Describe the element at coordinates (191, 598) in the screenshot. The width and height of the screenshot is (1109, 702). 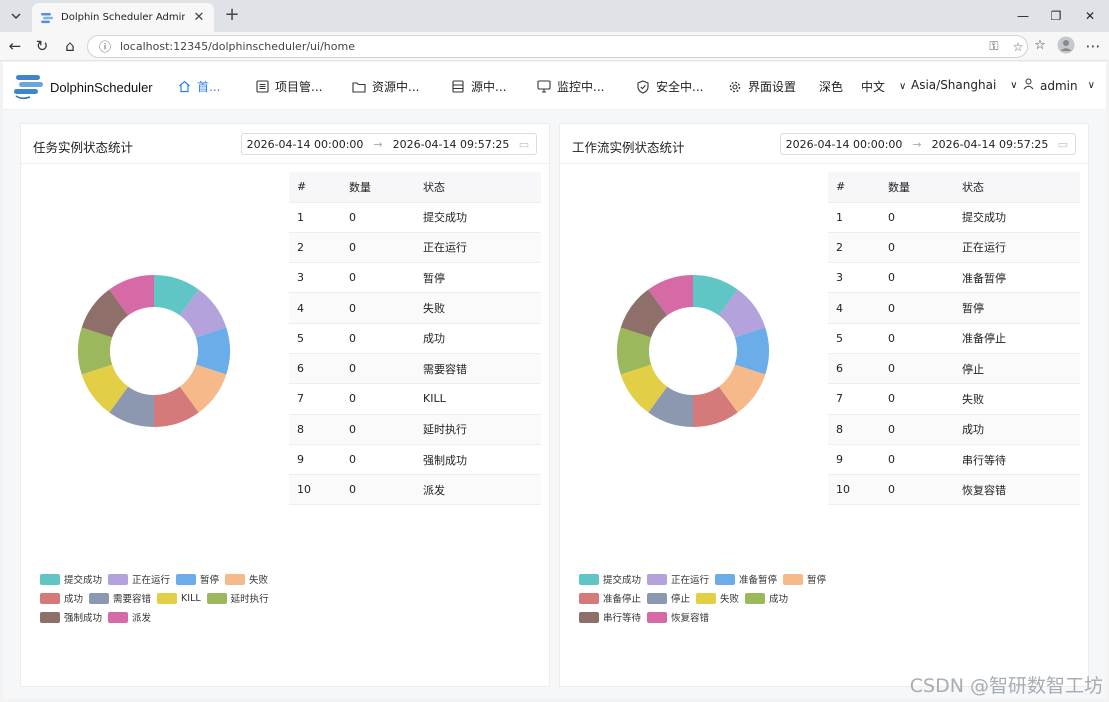
I see `legend-label: KILL` at that location.